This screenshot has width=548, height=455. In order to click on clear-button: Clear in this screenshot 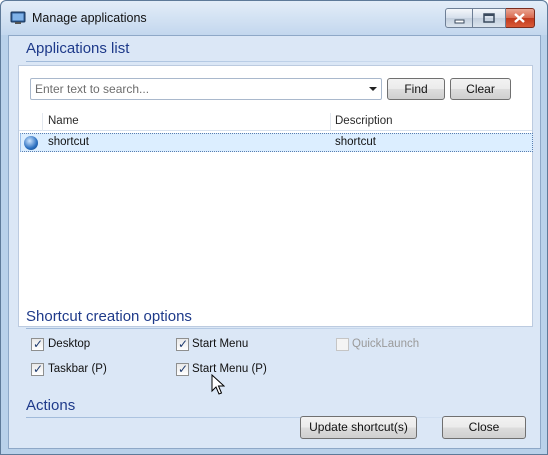, I will do `click(480, 89)`.